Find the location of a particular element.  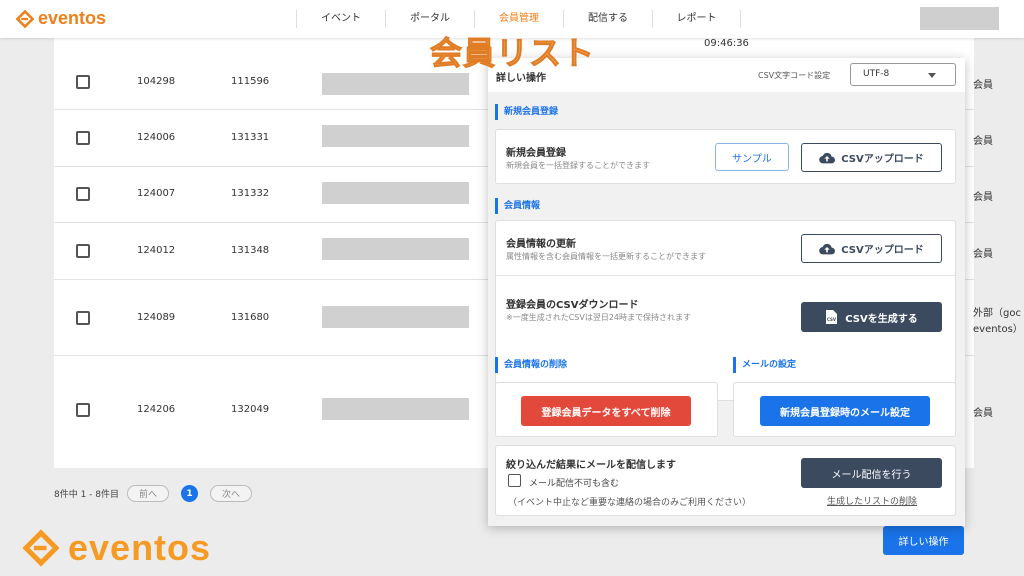

eventos-large-logo: eventos is located at coordinates (116, 548).